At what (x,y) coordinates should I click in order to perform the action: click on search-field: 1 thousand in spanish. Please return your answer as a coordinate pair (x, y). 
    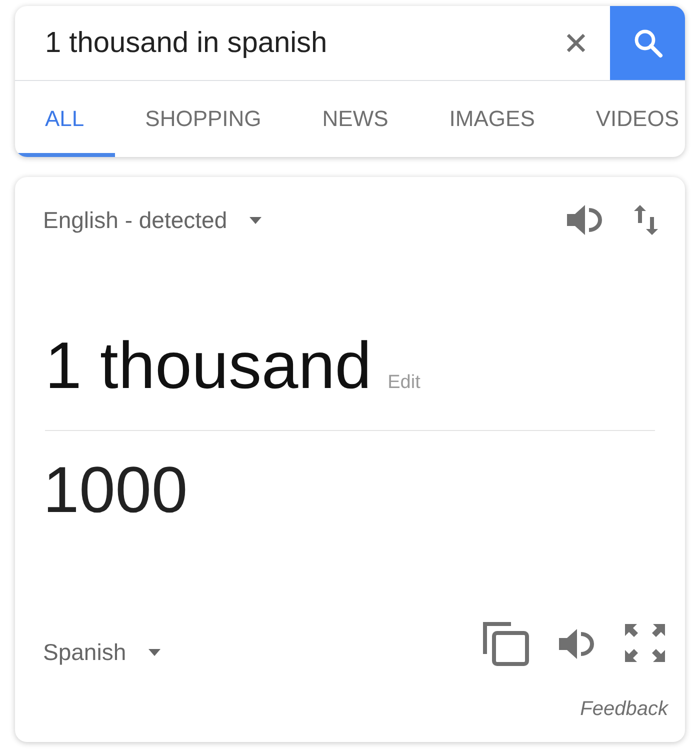
    Looking at the image, I should click on (279, 43).